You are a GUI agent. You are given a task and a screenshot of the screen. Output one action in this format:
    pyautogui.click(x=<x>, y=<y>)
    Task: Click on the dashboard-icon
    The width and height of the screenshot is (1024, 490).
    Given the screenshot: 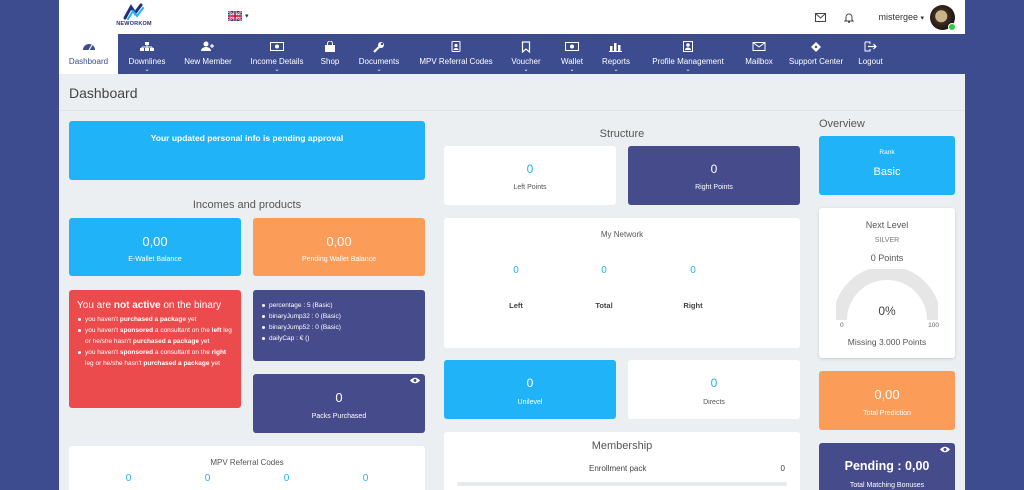 What is the action you would take?
    pyautogui.click(x=88, y=47)
    